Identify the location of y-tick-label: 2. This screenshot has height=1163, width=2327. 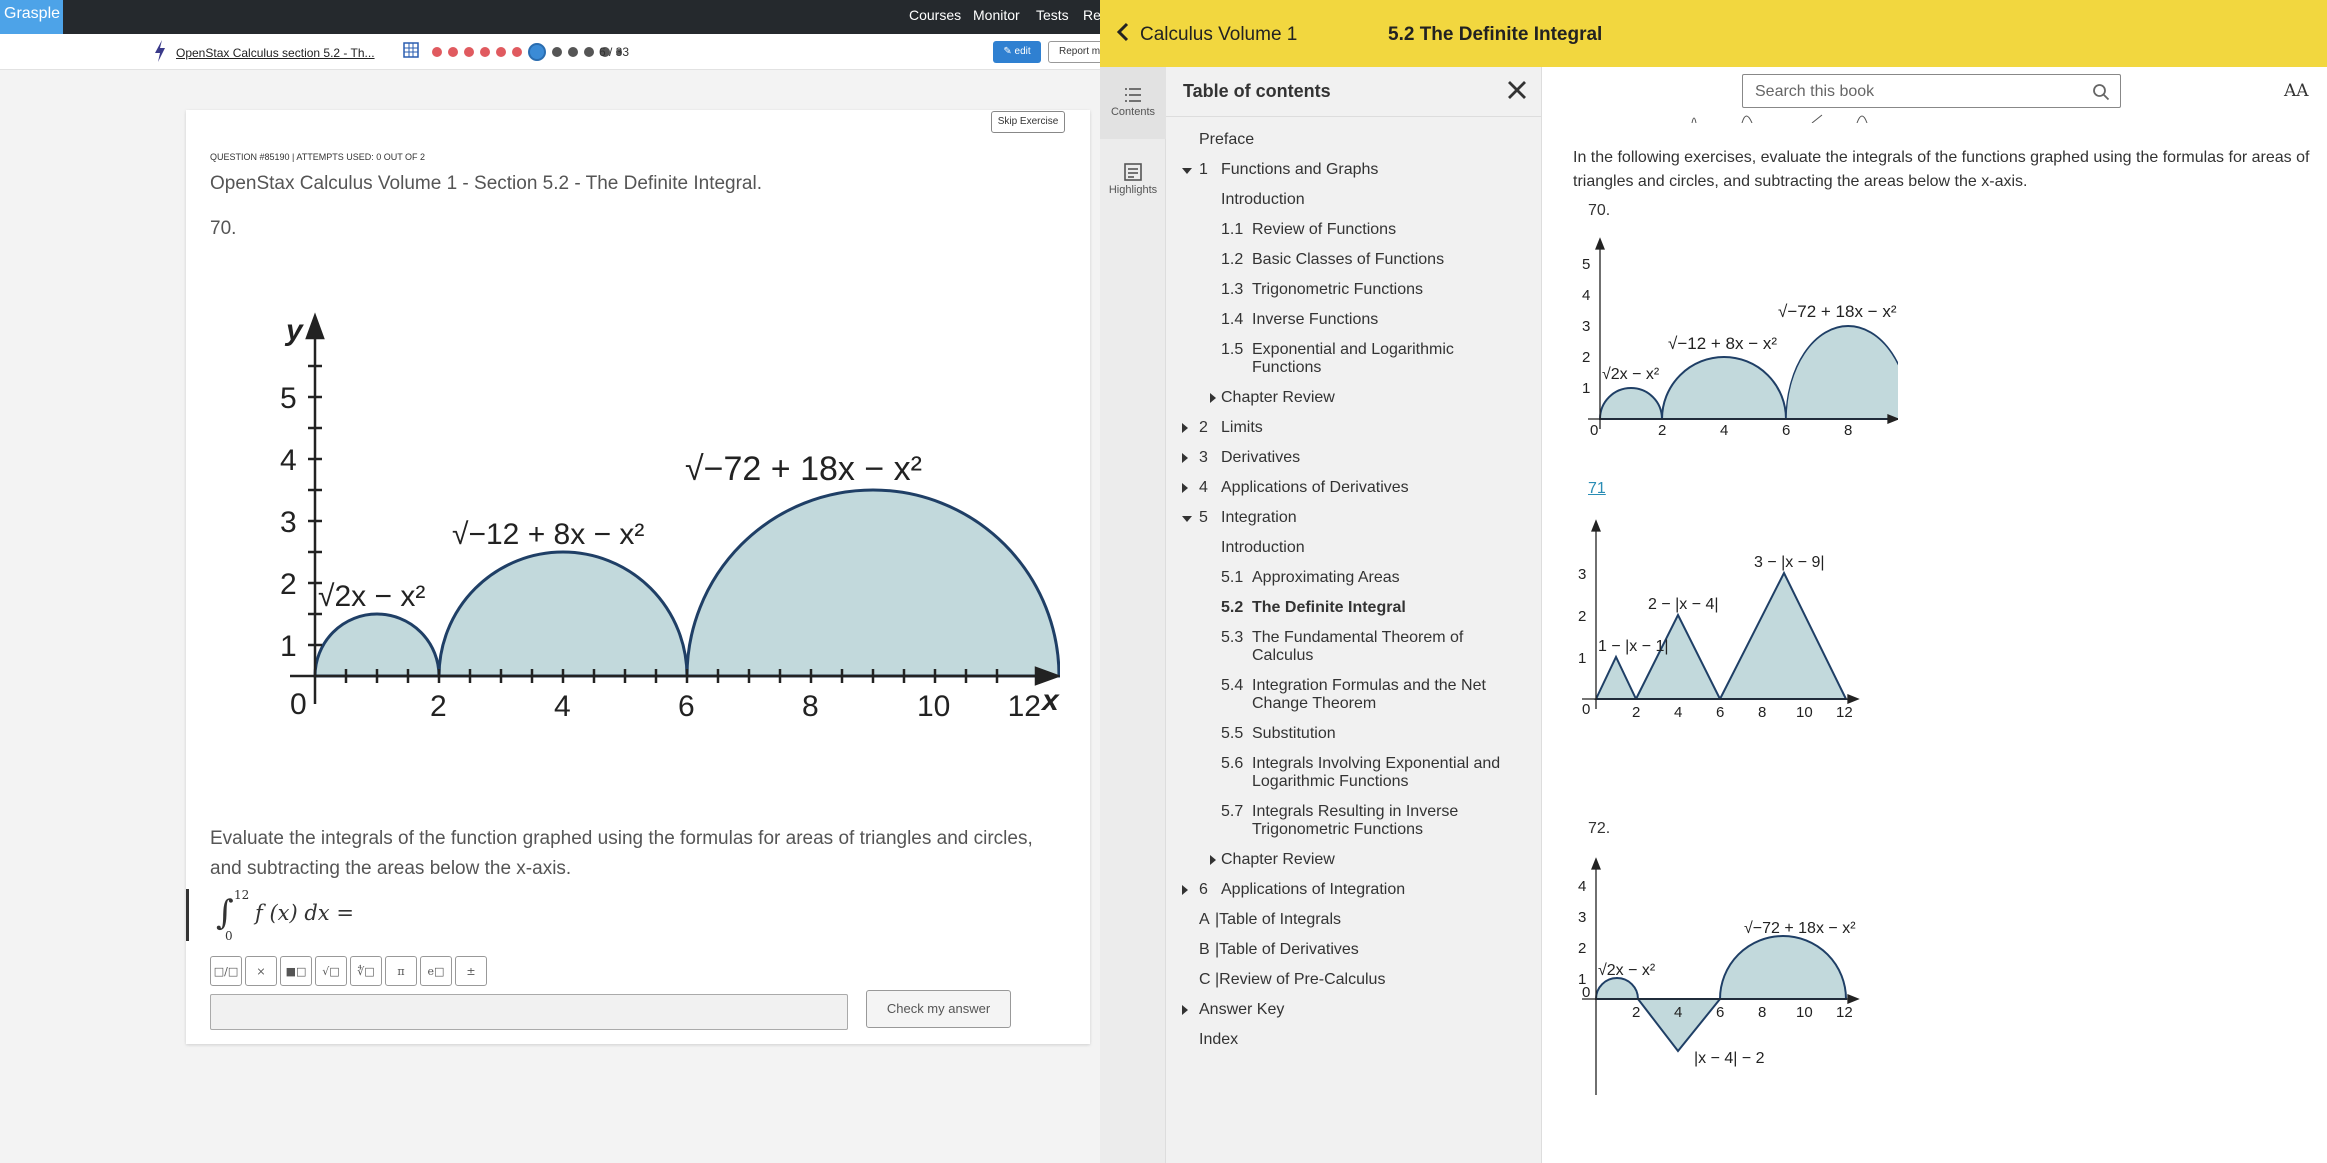
(288, 584).